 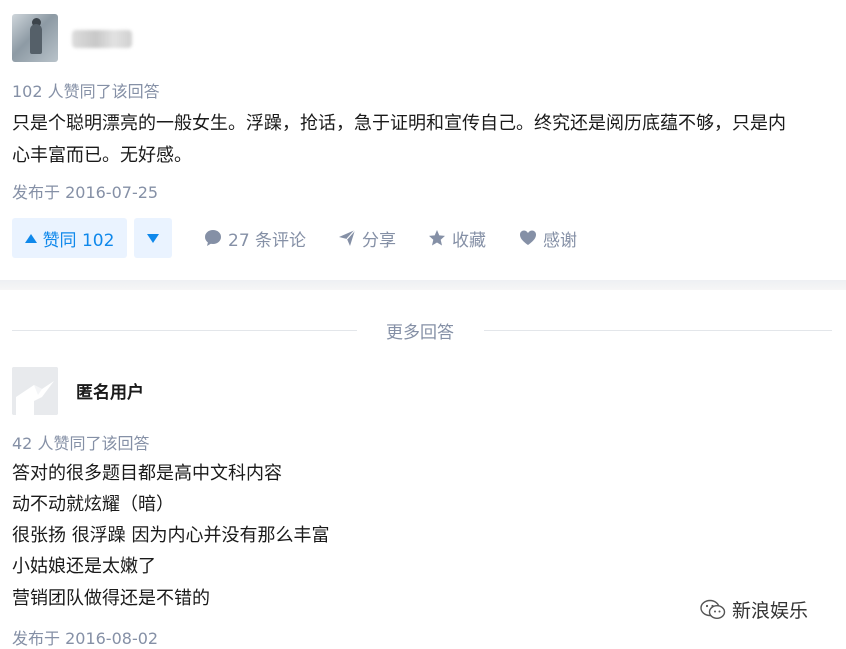 What do you see at coordinates (84, 566) in the screenshot?
I see `answer-content-line: 小姑娘还是太嫩了` at bounding box center [84, 566].